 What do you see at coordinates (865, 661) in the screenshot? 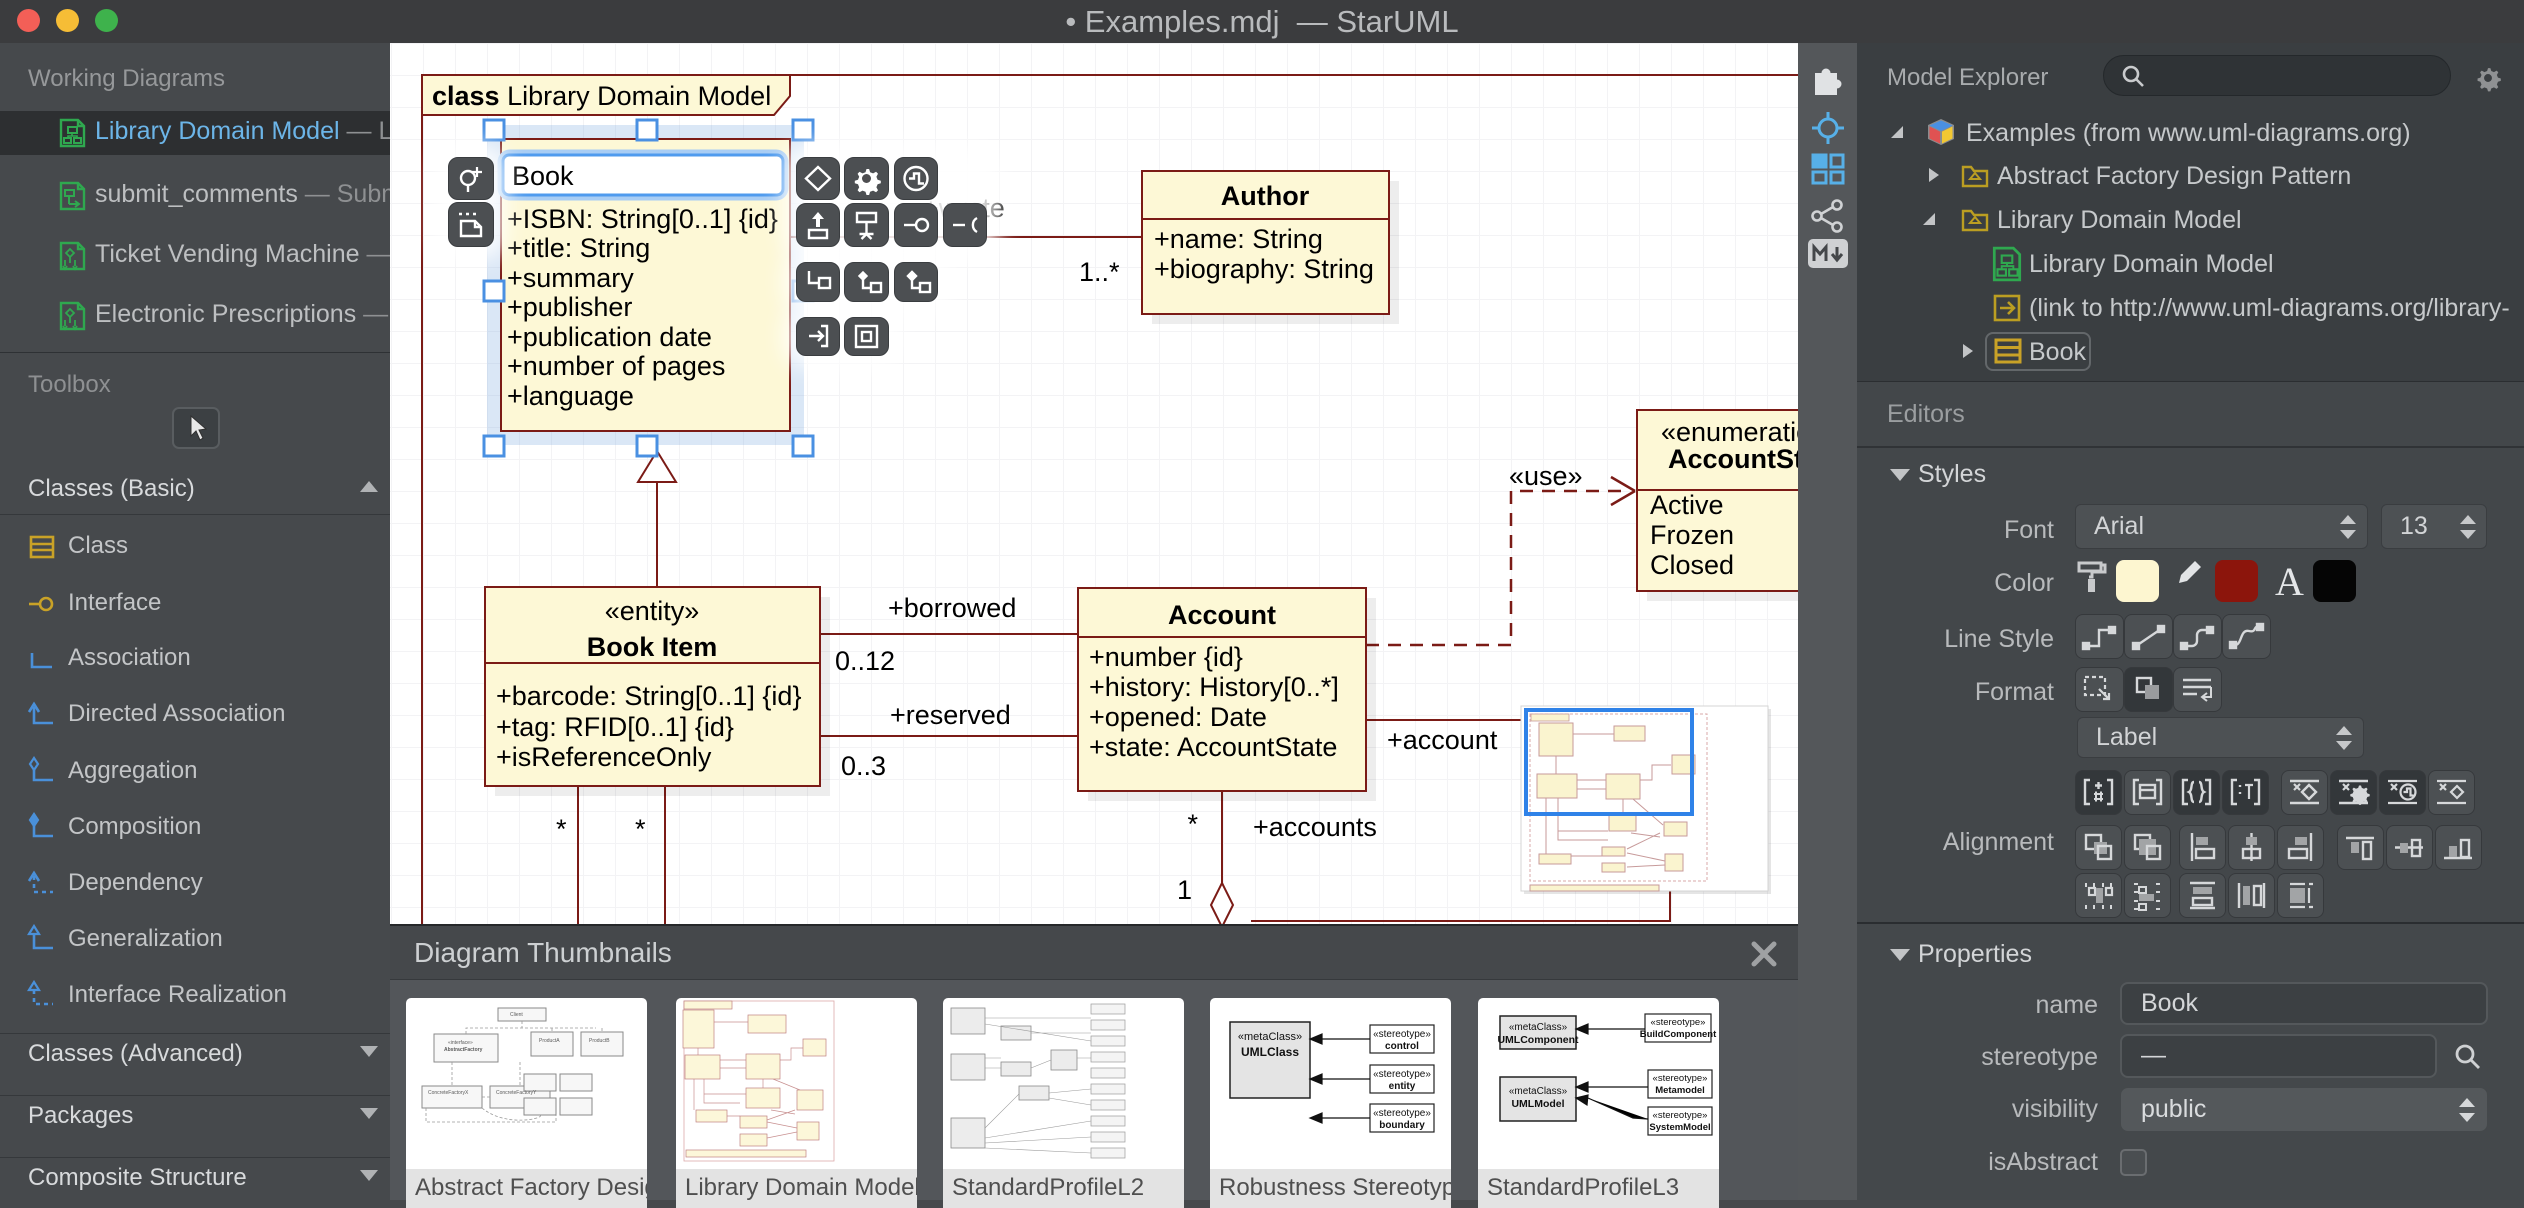
I see `svg-text: 0..12` at bounding box center [865, 661].